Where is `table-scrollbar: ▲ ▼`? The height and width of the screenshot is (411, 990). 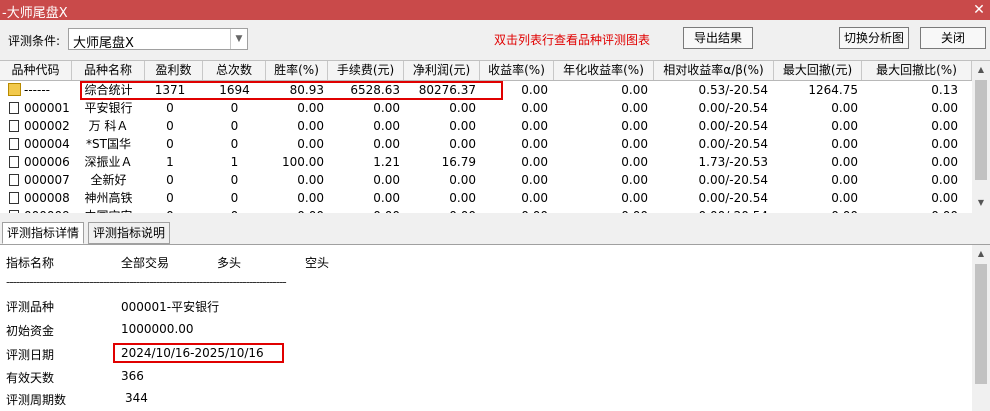
table-scrollbar: ▲ ▼ is located at coordinates (981, 137).